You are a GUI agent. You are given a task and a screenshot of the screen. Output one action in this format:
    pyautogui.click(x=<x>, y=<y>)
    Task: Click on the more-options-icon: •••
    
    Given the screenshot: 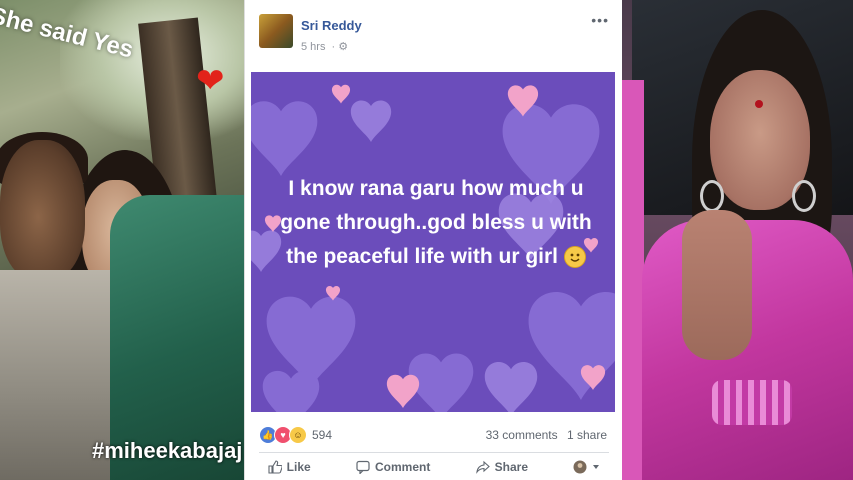 What is the action you would take?
    pyautogui.click(x=600, y=20)
    